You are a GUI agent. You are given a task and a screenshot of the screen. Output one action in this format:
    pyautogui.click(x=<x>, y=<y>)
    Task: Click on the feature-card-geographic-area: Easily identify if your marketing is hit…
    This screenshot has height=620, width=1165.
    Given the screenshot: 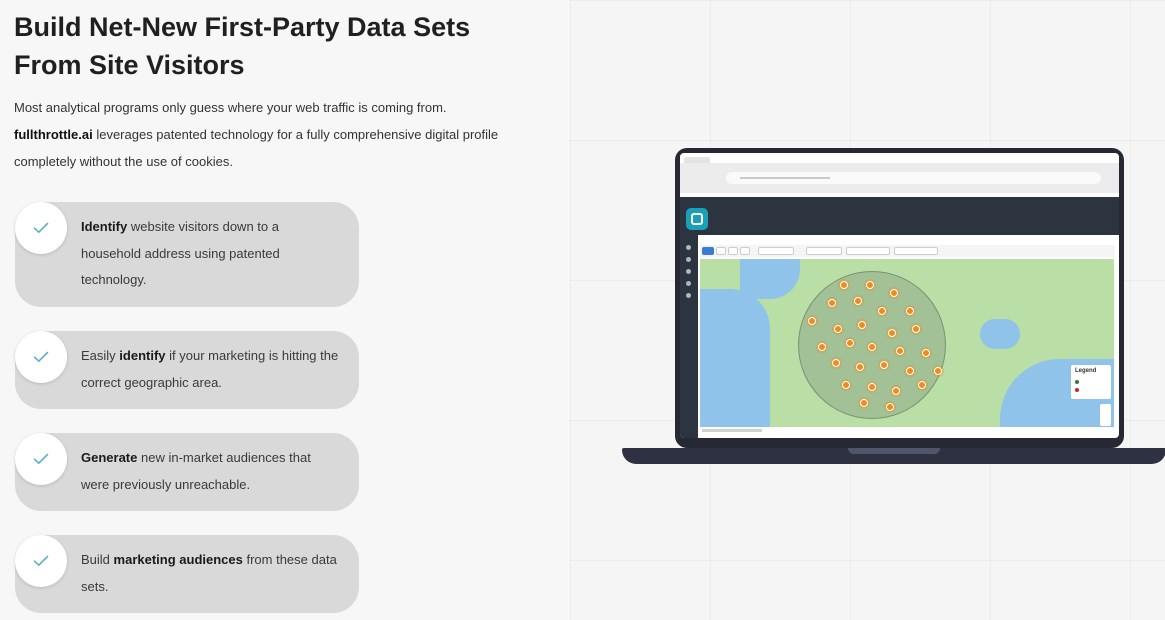 What is the action you would take?
    pyautogui.click(x=187, y=370)
    